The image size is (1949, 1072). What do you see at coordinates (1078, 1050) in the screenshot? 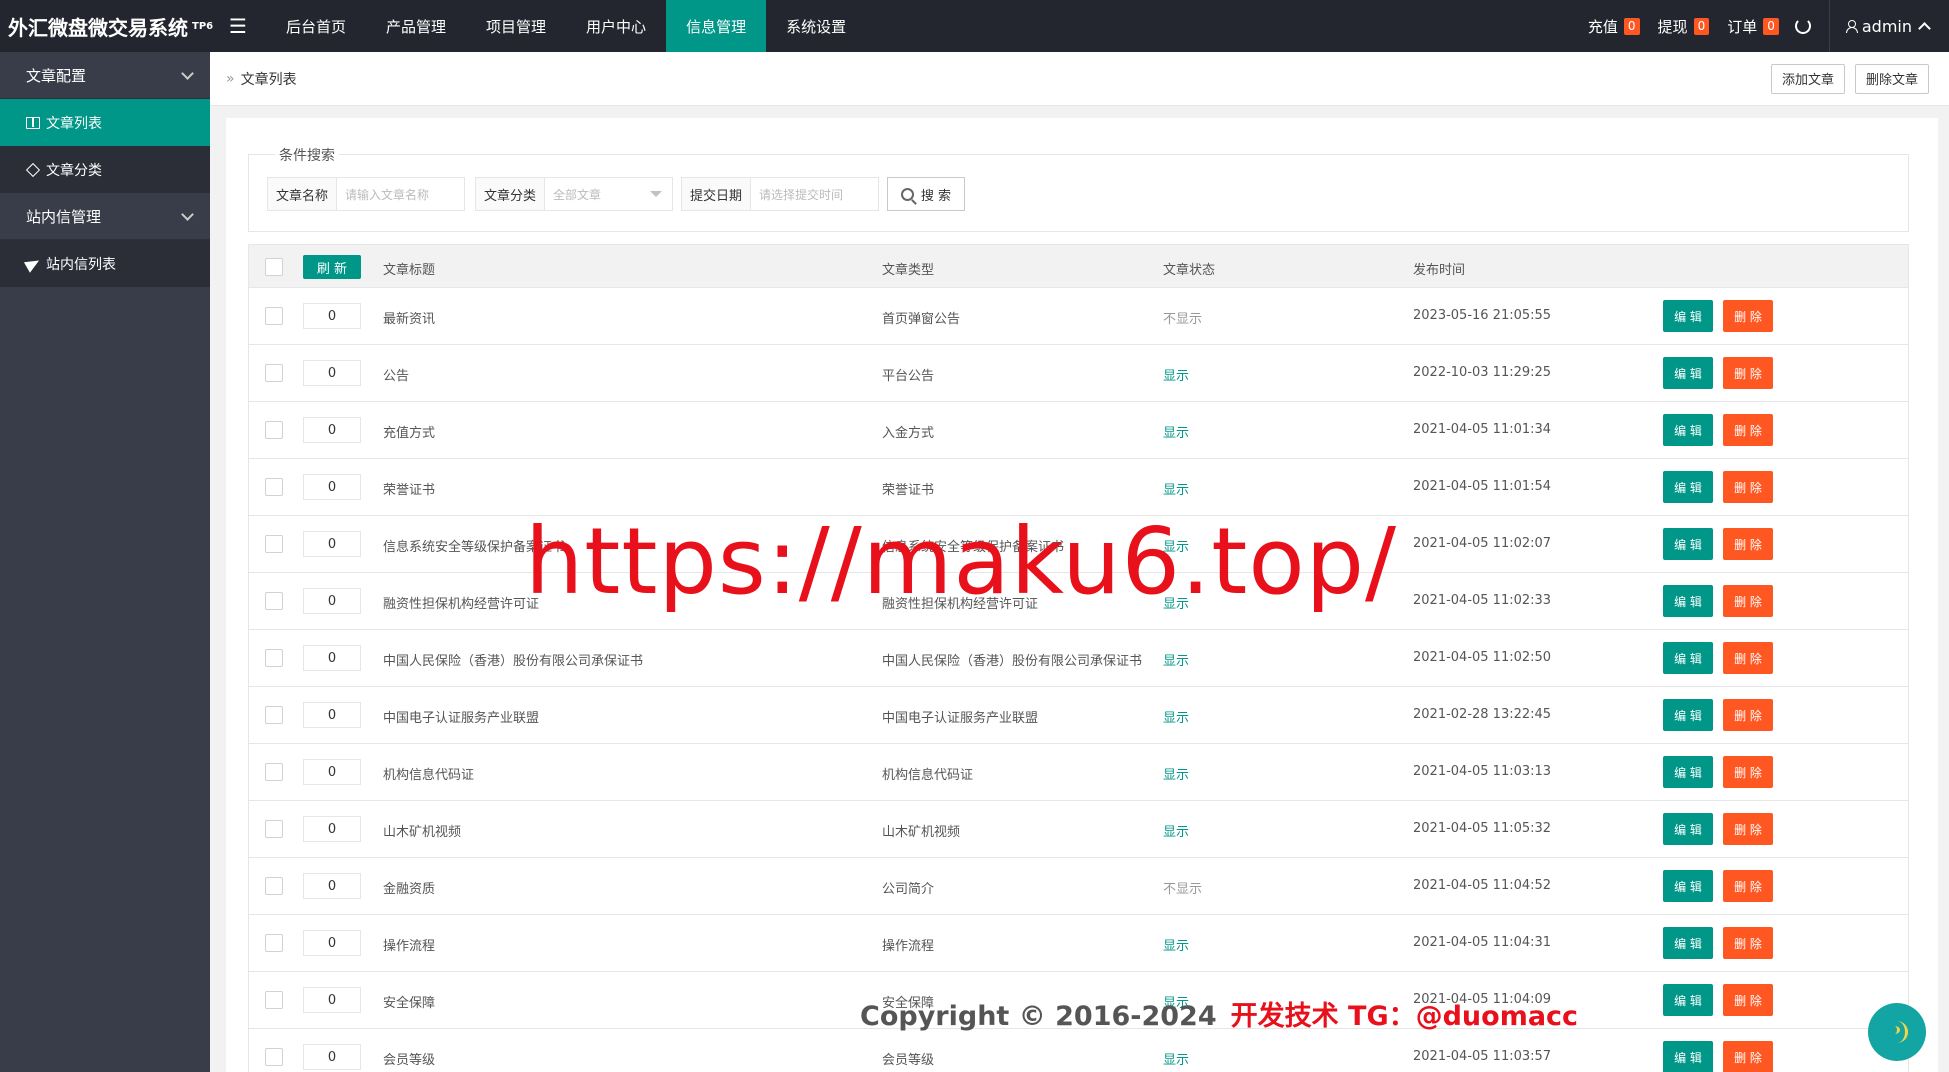
I see `table-row: 0 会员等级 会员等级 显示 2021-04-05 11:03:57 编 辑删 除` at bounding box center [1078, 1050].